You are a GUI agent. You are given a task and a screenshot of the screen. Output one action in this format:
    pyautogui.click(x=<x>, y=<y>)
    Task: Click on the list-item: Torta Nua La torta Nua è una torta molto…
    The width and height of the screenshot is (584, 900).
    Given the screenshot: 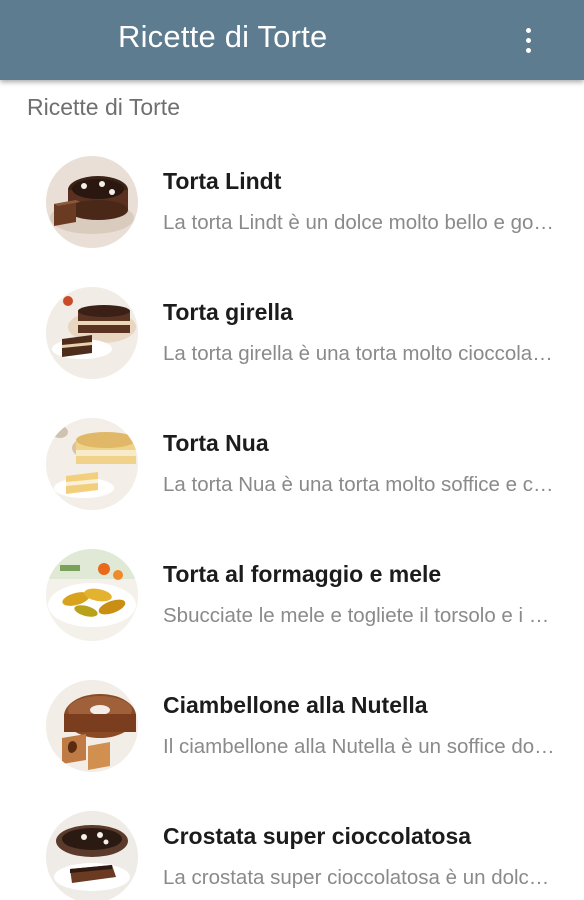 What is the action you would take?
    pyautogui.click(x=292, y=467)
    